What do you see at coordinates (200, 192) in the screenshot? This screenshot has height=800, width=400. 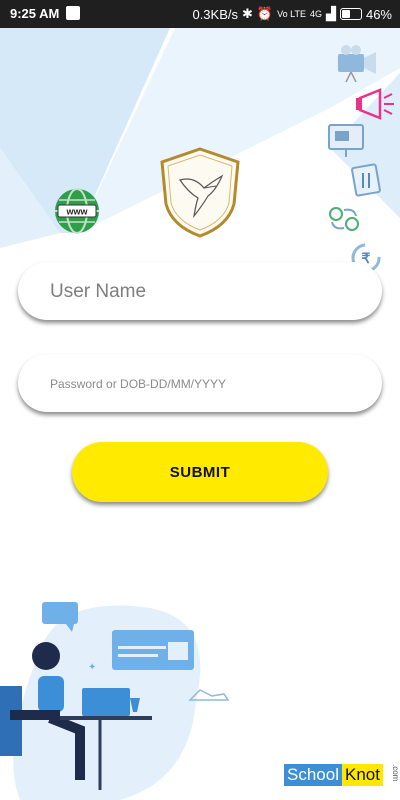 I see `school-logo` at bounding box center [200, 192].